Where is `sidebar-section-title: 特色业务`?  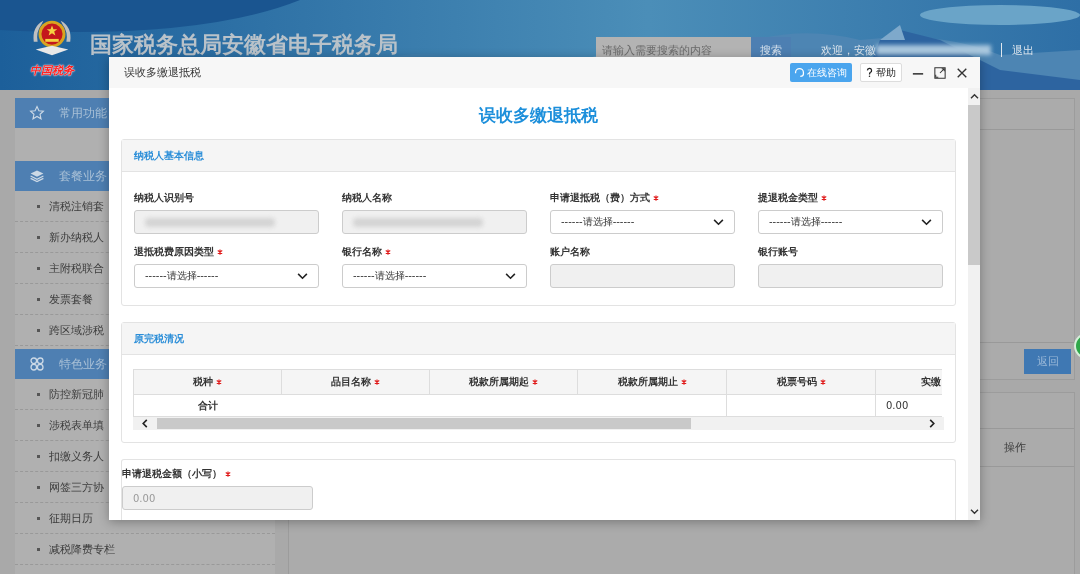
sidebar-section-title: 特色业务 is located at coordinates (83, 364).